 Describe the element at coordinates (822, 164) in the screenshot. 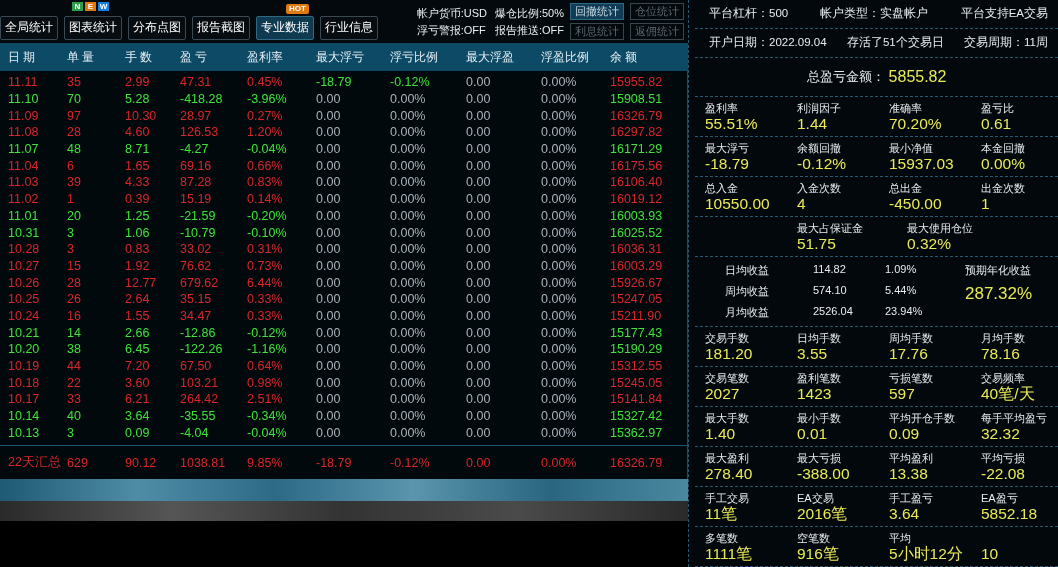

I see `stat-value: -0.12%` at that location.